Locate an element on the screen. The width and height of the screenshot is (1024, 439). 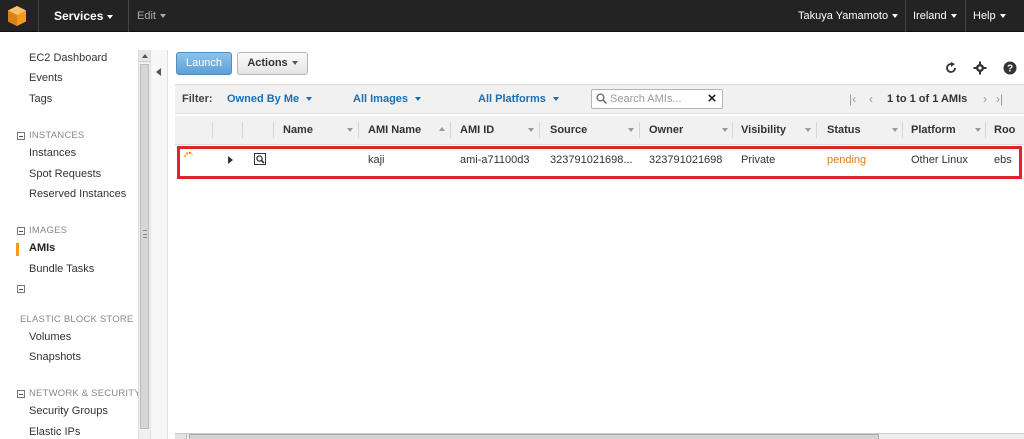
image-type-dropdown: All Images is located at coordinates (387, 99).